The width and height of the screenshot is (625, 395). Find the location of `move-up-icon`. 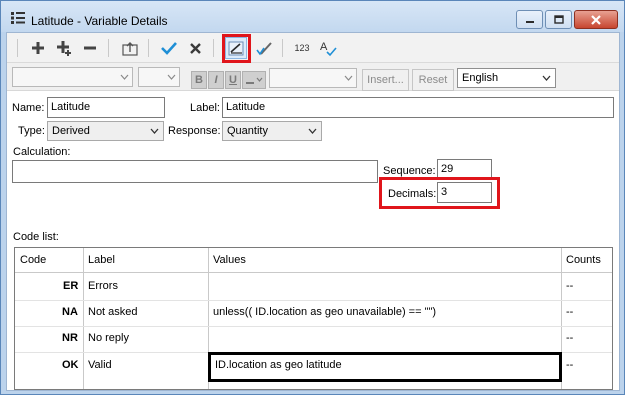

move-up-icon is located at coordinates (130, 49).